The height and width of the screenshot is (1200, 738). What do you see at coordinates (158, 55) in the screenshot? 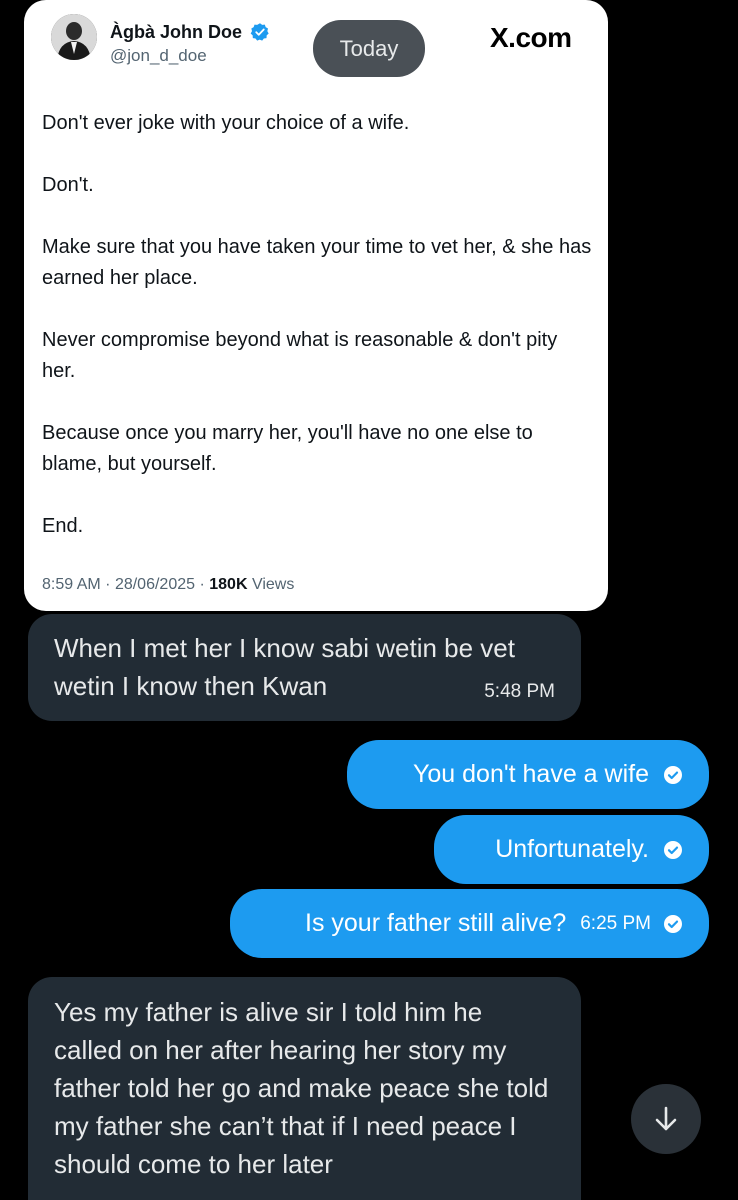
I see `author-handle: @jon_d_doe` at bounding box center [158, 55].